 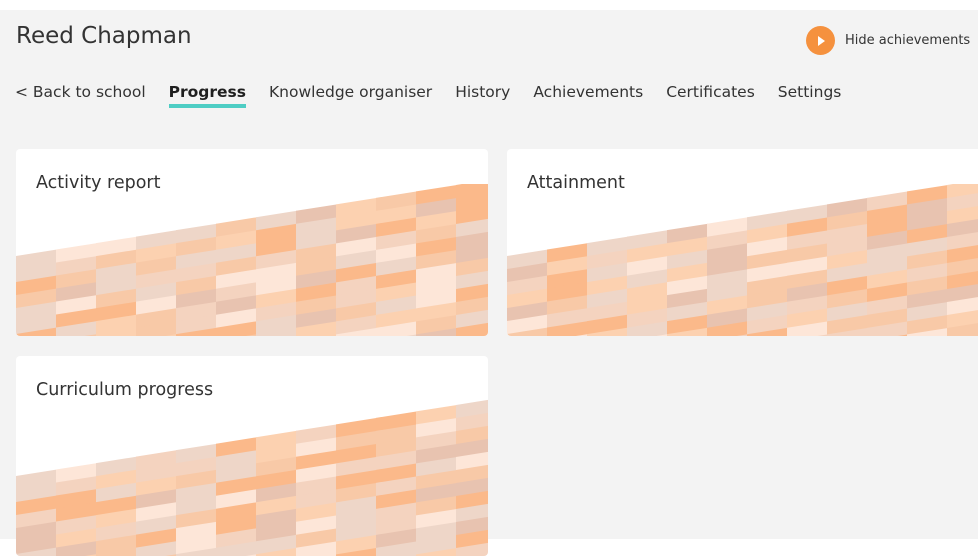 I want to click on student-name: Reed Chapman, so click(x=104, y=36).